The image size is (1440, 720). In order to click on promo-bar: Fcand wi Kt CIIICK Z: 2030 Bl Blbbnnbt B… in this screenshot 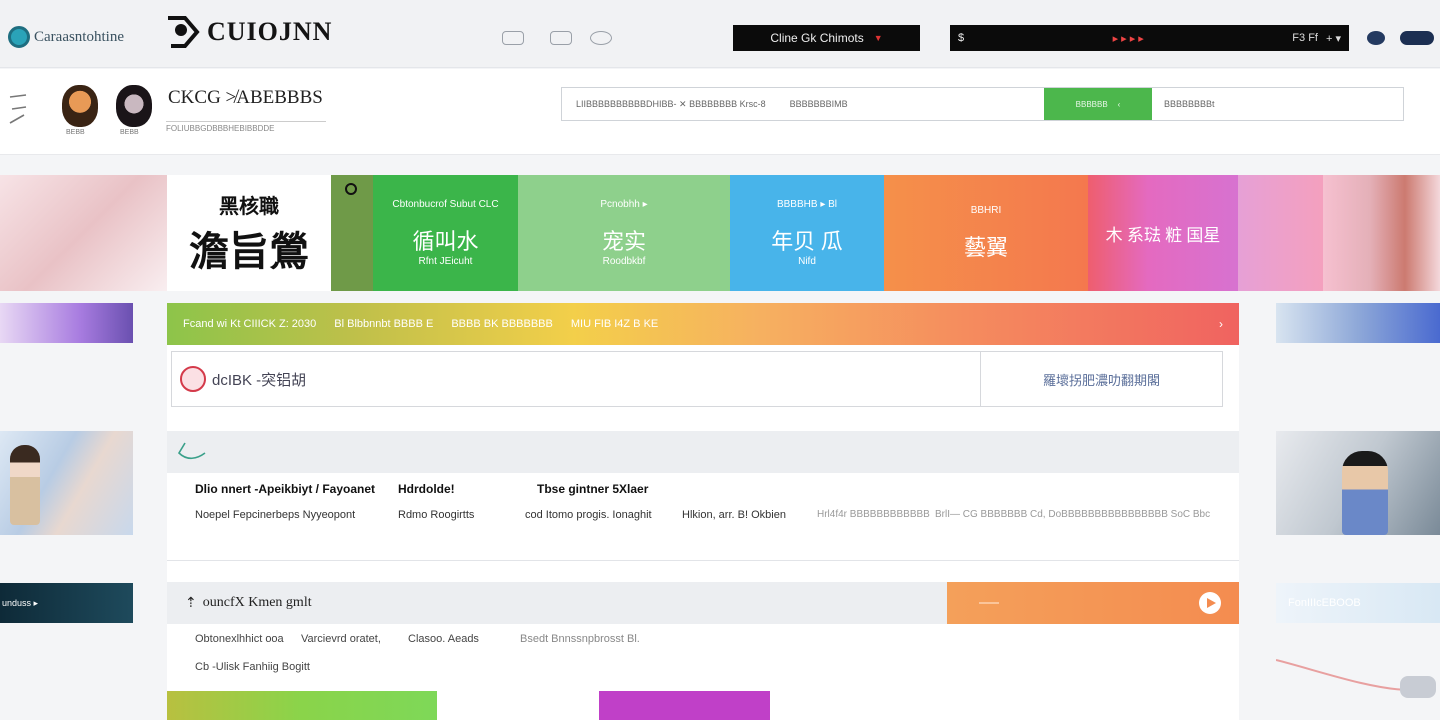, I will do `click(703, 324)`.